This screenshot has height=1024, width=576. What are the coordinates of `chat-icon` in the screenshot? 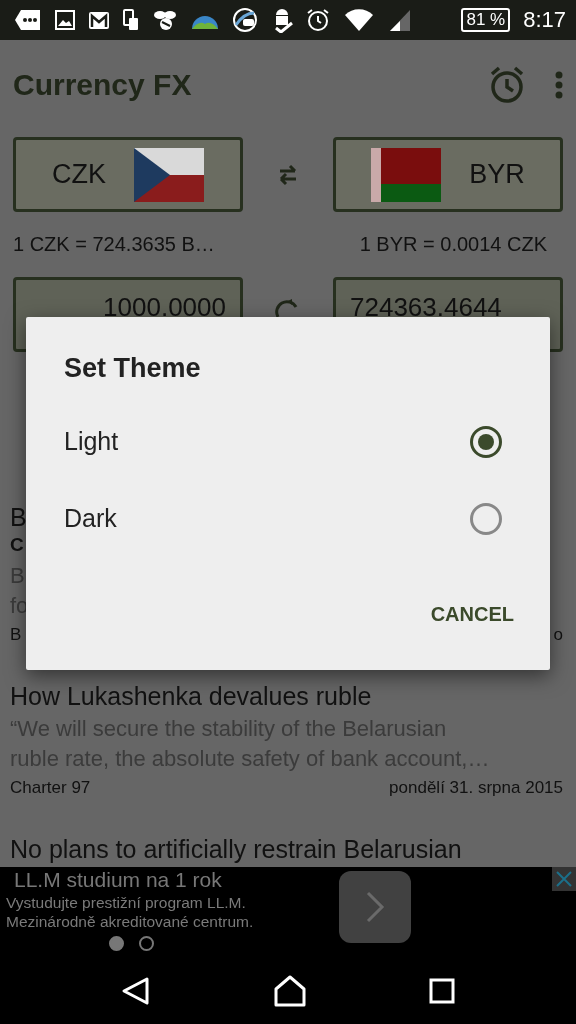 It's located at (28, 20).